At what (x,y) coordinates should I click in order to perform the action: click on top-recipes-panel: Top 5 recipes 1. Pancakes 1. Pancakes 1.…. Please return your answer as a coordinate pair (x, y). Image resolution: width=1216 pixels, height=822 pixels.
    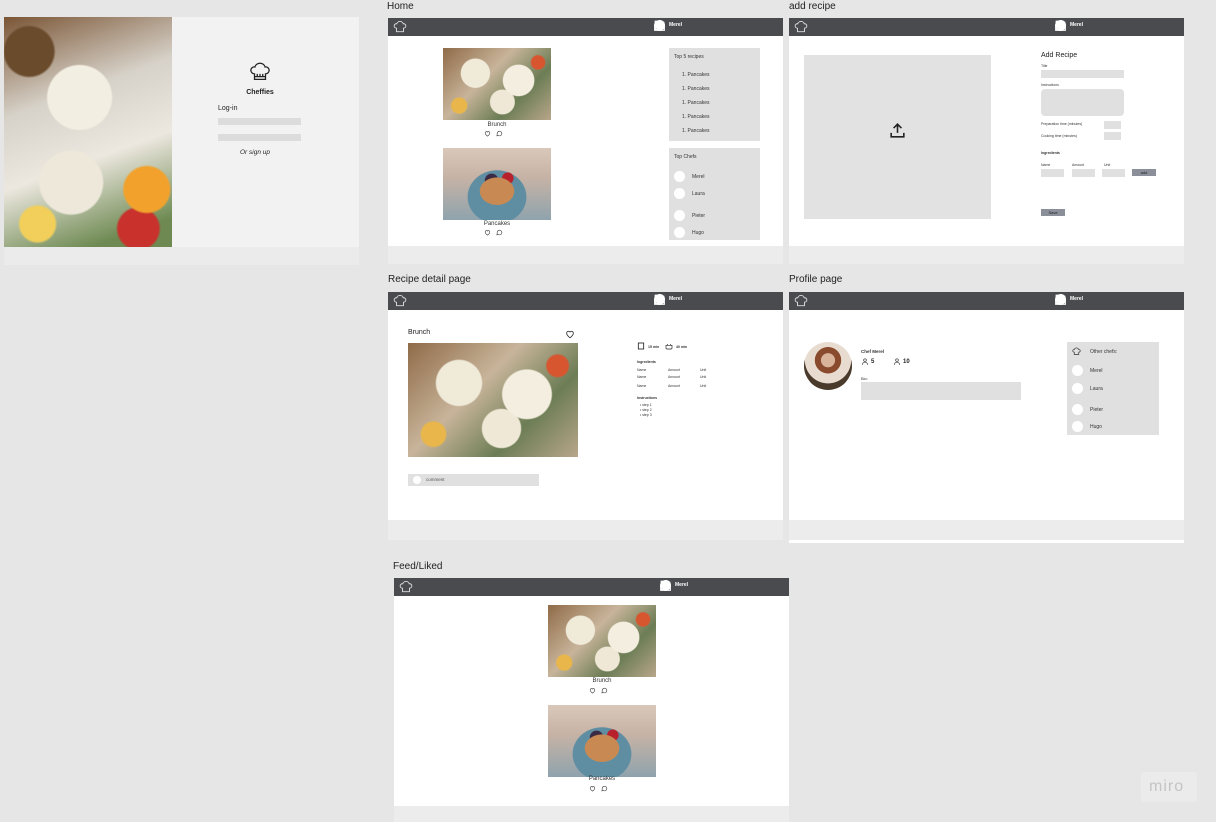
    Looking at the image, I should click on (714, 94).